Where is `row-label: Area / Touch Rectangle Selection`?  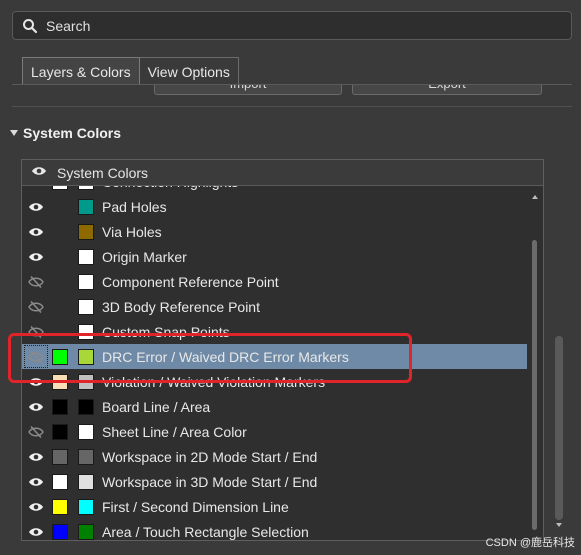
row-label: Area / Touch Rectangle Selection is located at coordinates (205, 531).